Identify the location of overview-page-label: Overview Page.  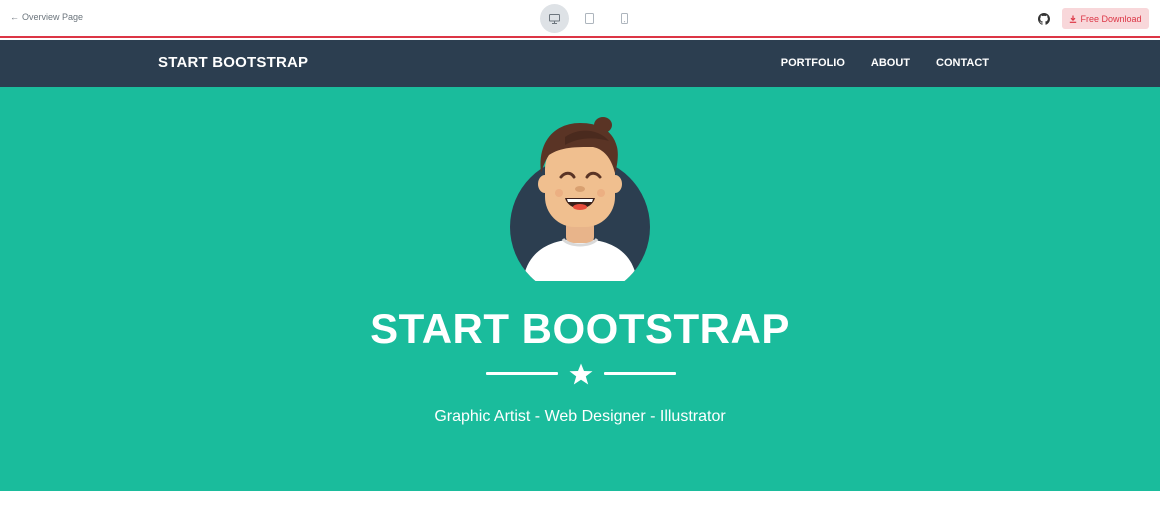
(53, 17).